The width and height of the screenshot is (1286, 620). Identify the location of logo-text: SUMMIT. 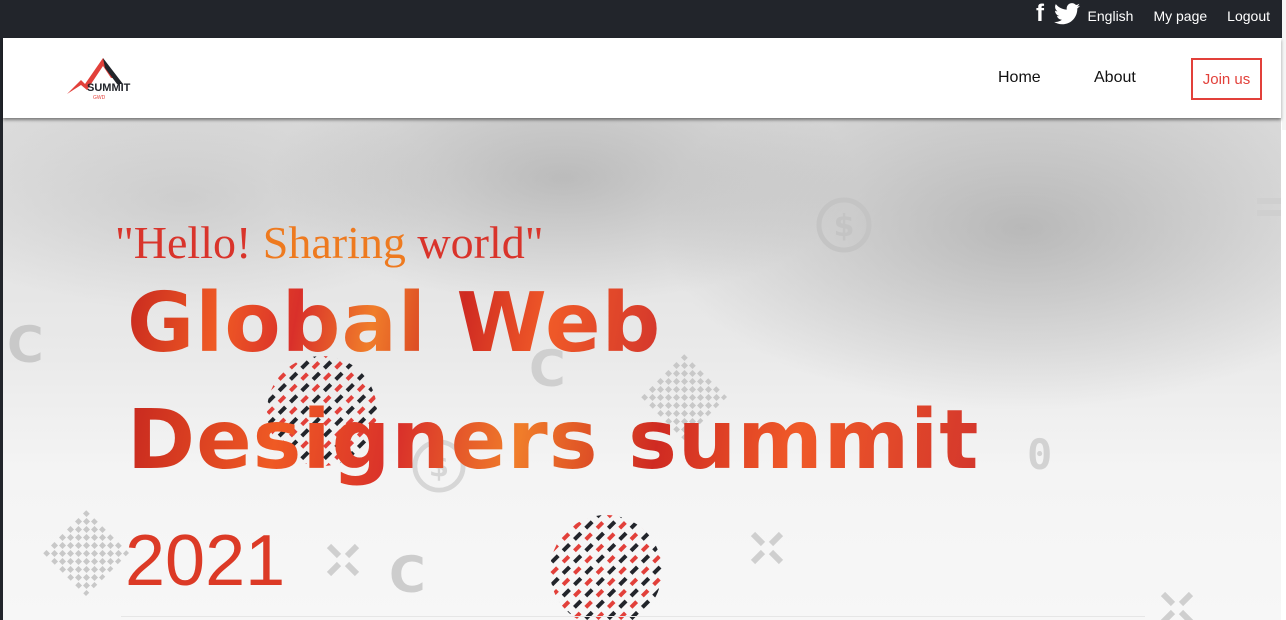
(109, 88).